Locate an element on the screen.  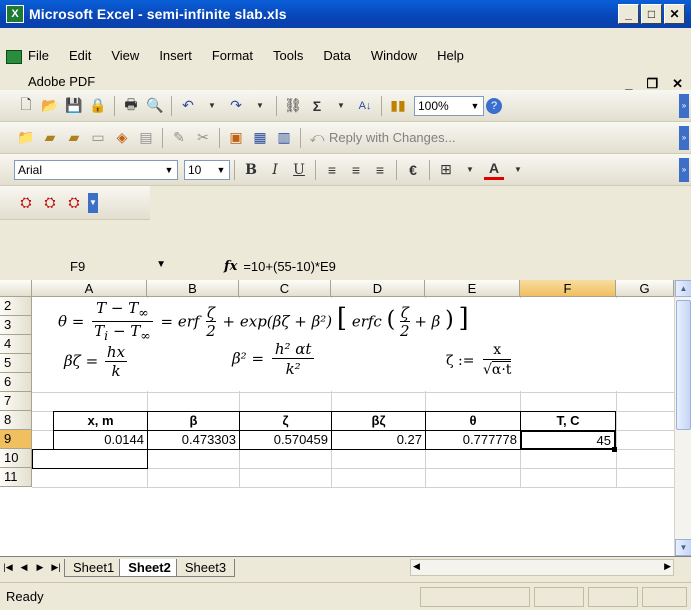
menu-file: File is located at coordinates (40, 55).